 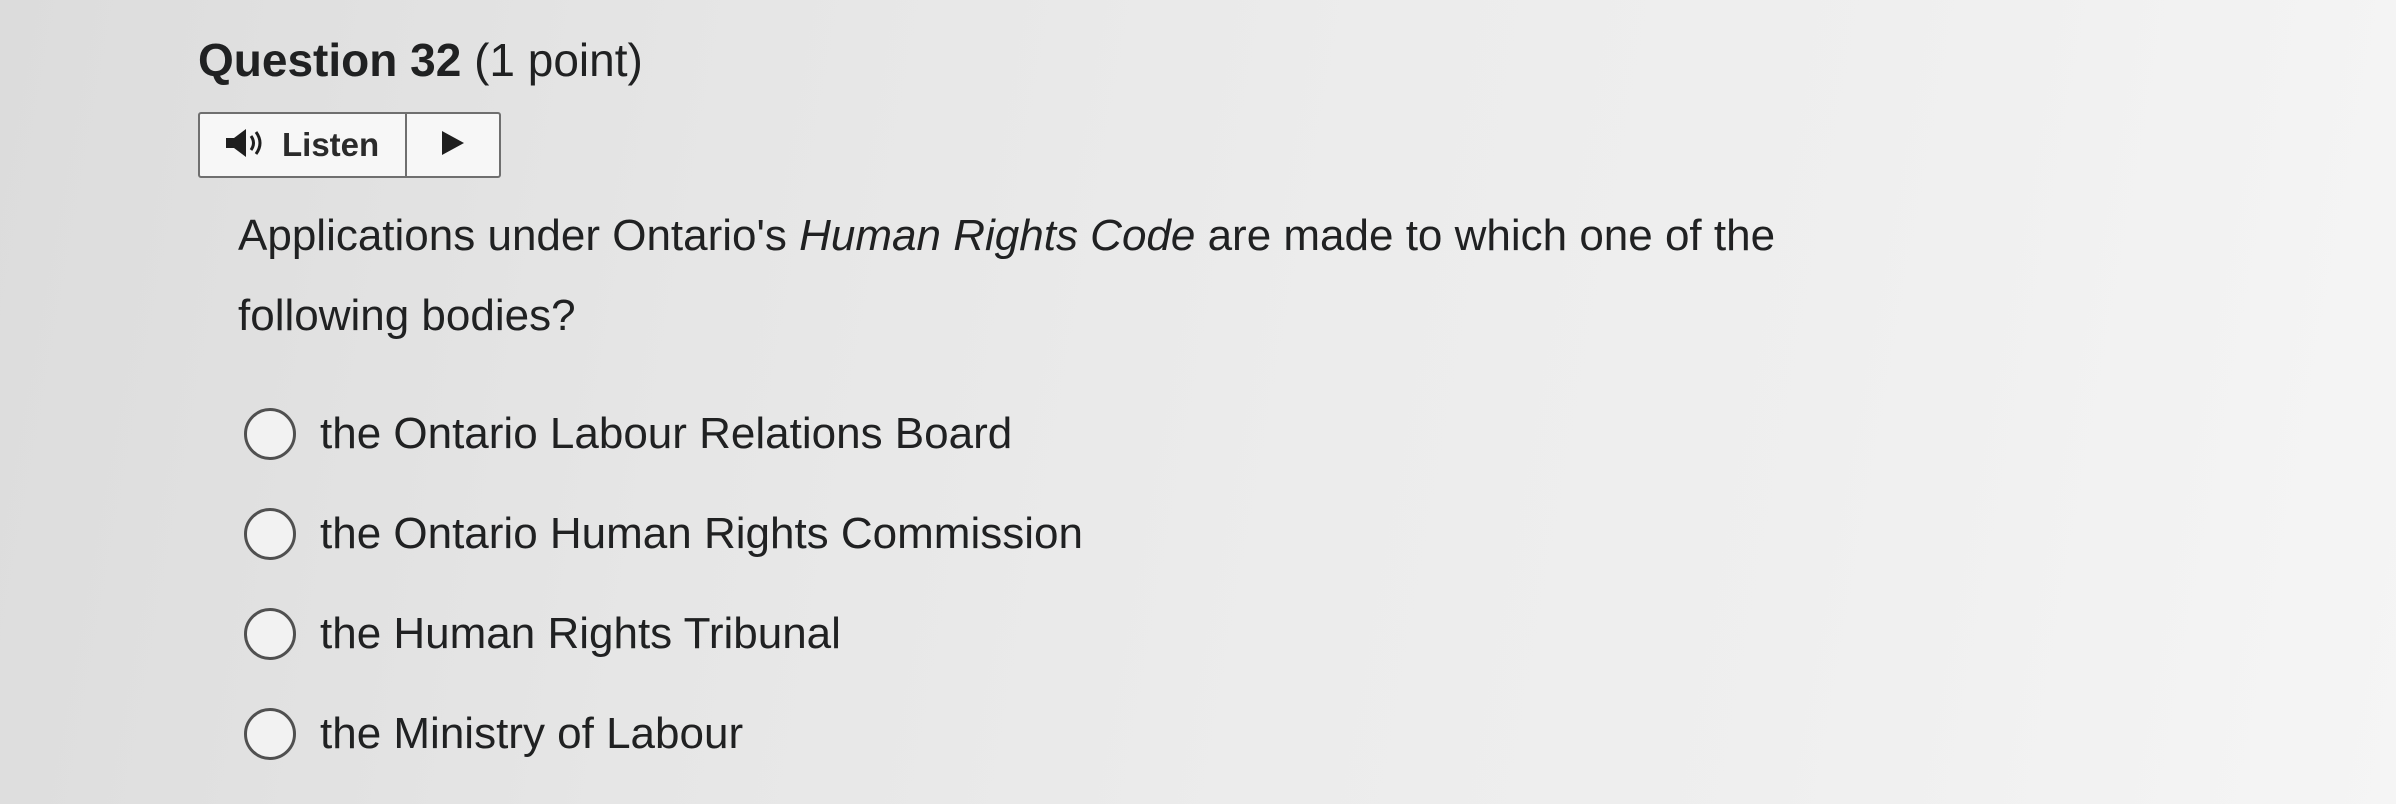 I want to click on listen-label: Listen, so click(x=331, y=144).